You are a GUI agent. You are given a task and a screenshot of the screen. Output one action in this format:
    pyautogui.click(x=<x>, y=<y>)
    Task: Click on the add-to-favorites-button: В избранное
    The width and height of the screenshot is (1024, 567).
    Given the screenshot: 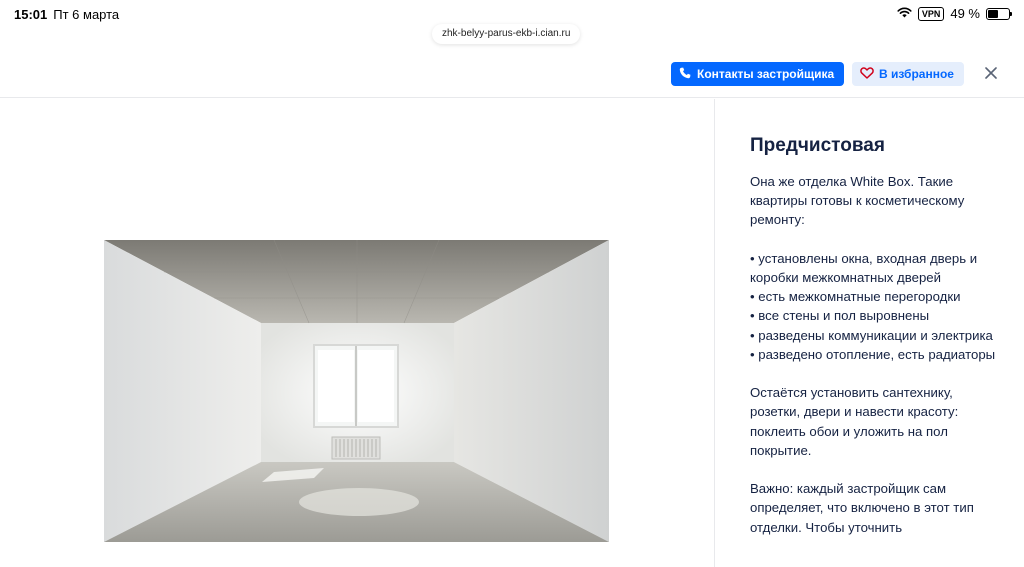 What is the action you would take?
    pyautogui.click(x=908, y=74)
    